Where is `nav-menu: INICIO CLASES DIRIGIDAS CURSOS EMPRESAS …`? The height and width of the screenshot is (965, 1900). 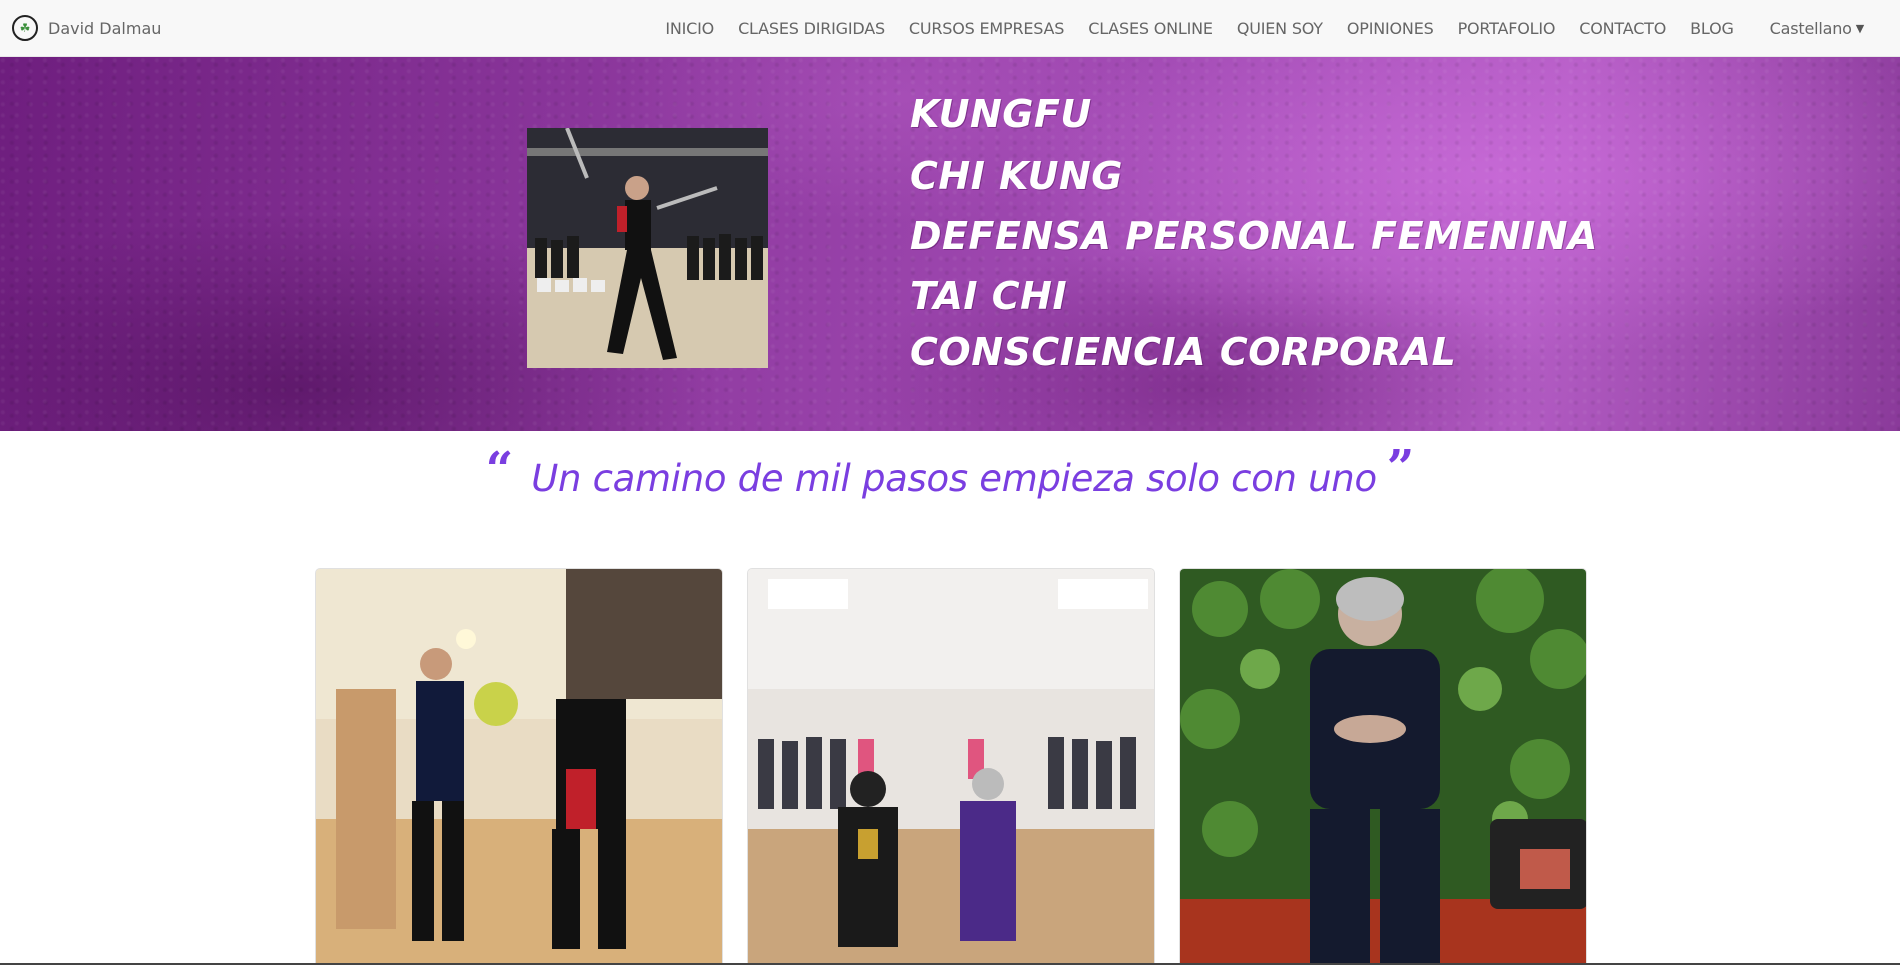
nav-menu: INICIO CLASES DIRIGIDAS CURSOS EMPRESAS … is located at coordinates (1252, 28).